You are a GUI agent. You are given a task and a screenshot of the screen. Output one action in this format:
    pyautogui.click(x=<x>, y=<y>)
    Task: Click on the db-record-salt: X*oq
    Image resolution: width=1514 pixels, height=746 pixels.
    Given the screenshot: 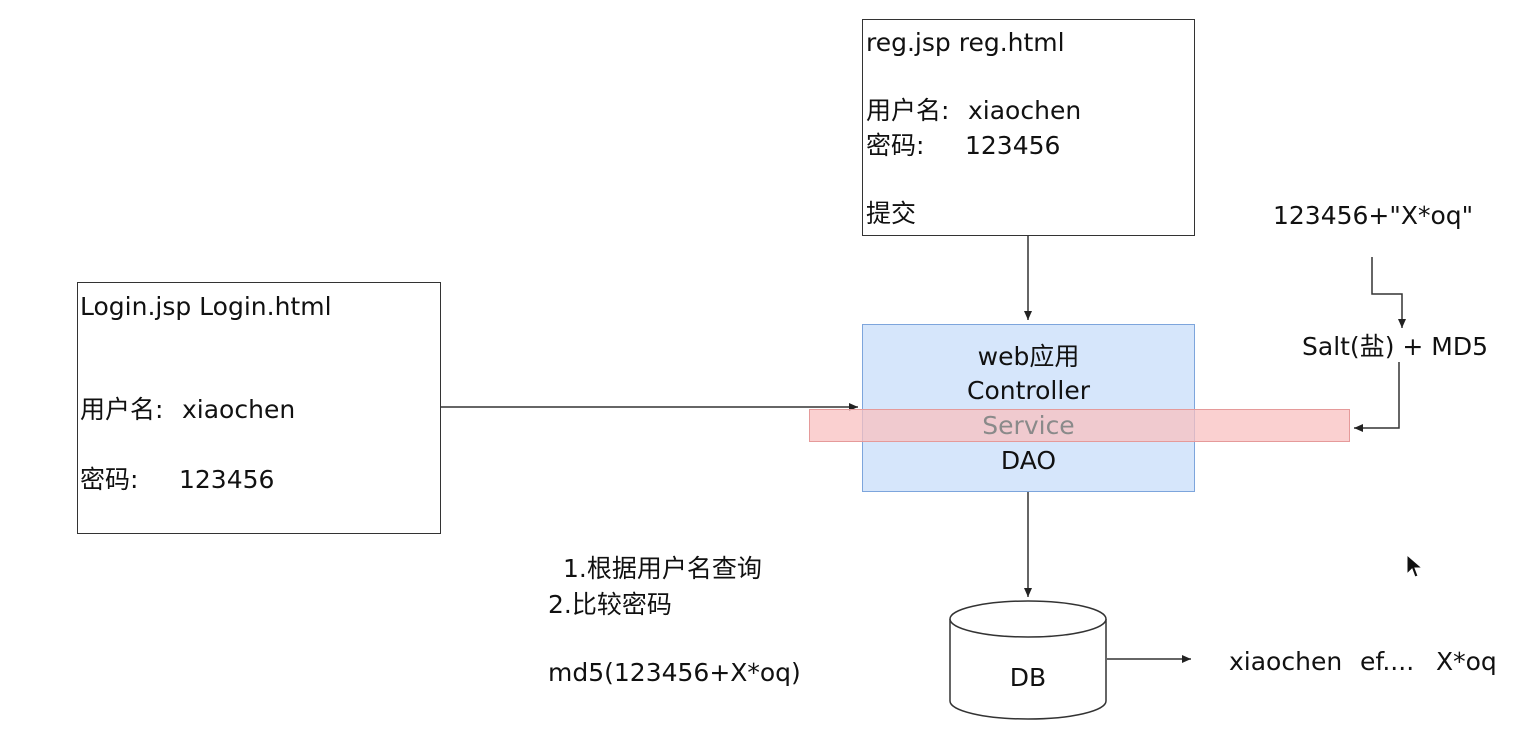 What is the action you would take?
    pyautogui.click(x=1466, y=661)
    